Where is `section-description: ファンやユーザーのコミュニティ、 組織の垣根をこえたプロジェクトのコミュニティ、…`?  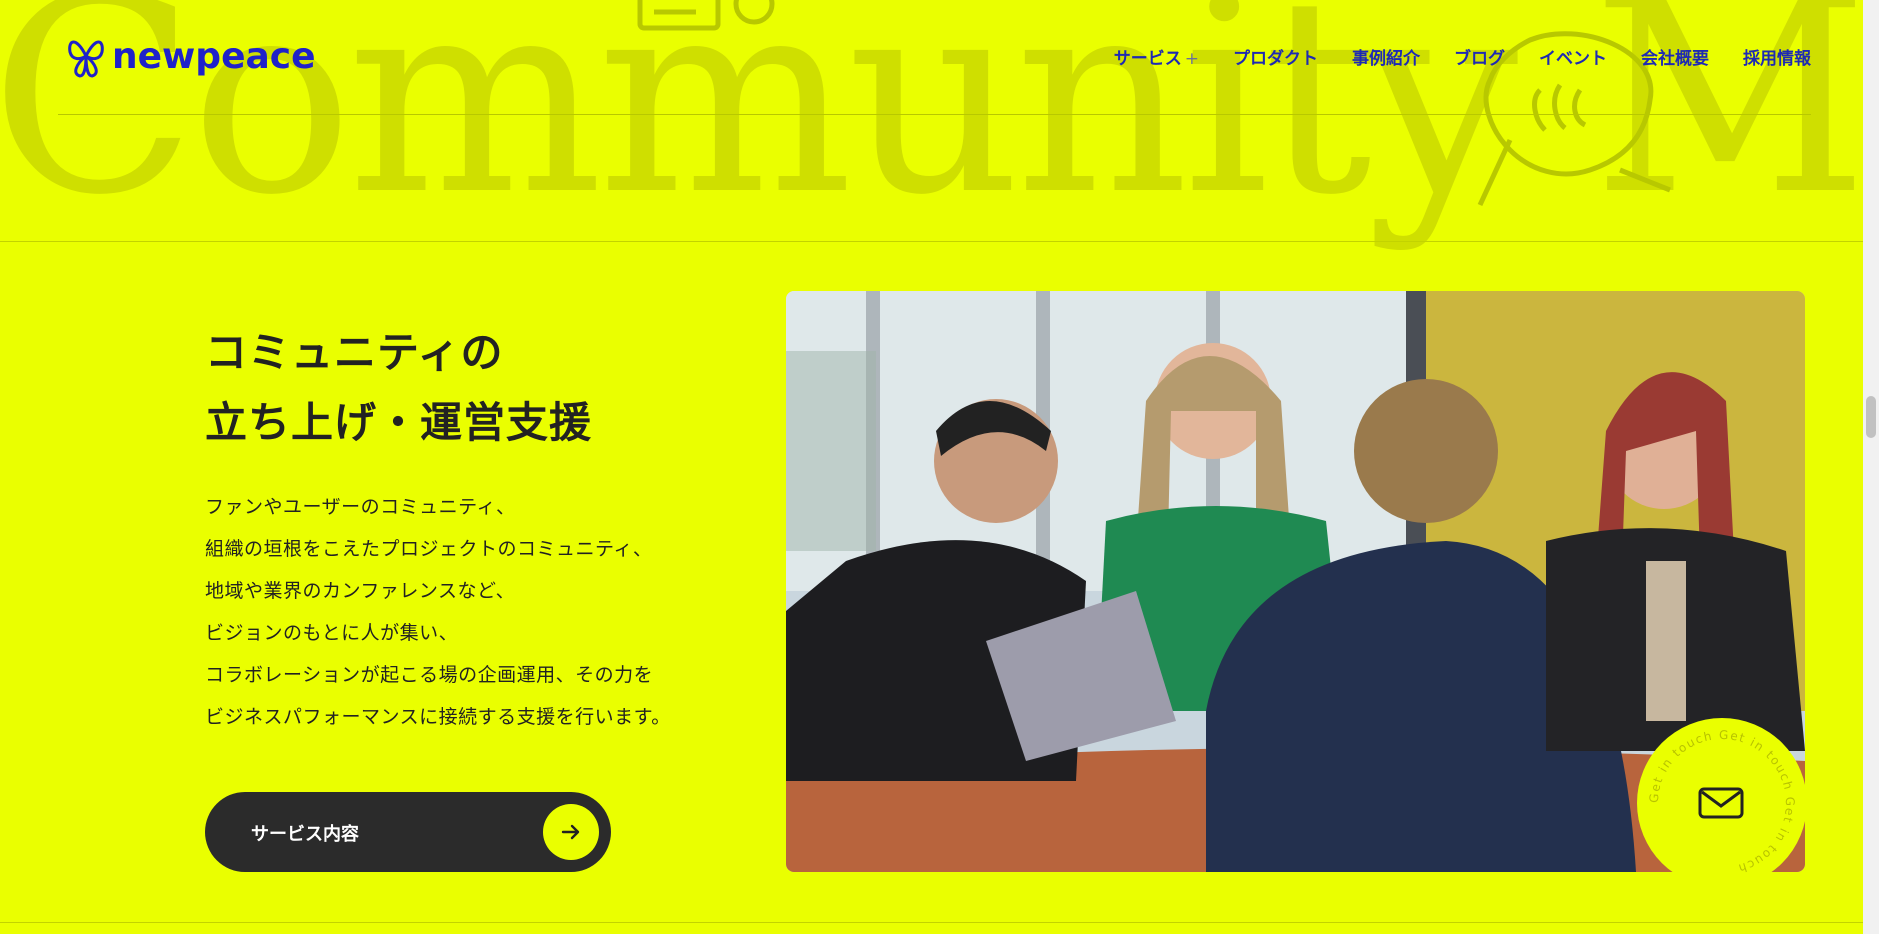 section-description: ファンやユーザーのコミュニティ、 組織の垣根をこえたプロジェクトのコミュニティ、… is located at coordinates (438, 612).